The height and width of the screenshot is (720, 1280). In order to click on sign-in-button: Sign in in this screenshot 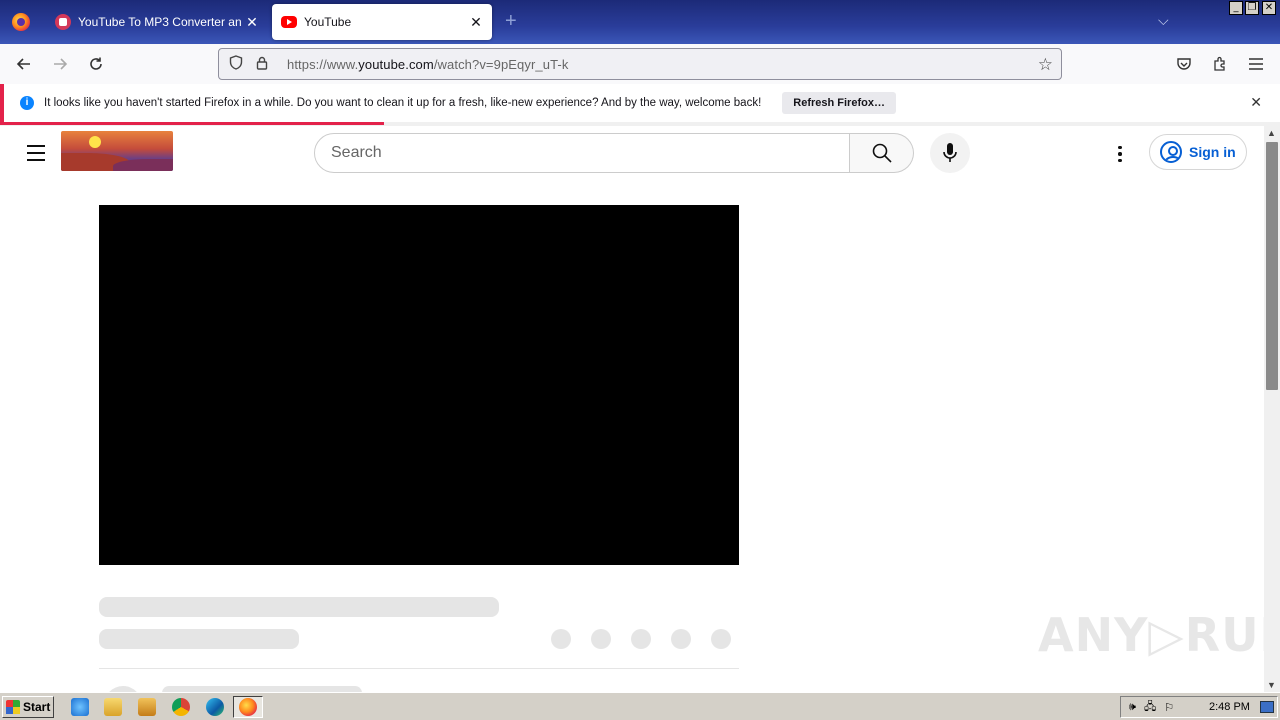, I will do `click(1198, 152)`.